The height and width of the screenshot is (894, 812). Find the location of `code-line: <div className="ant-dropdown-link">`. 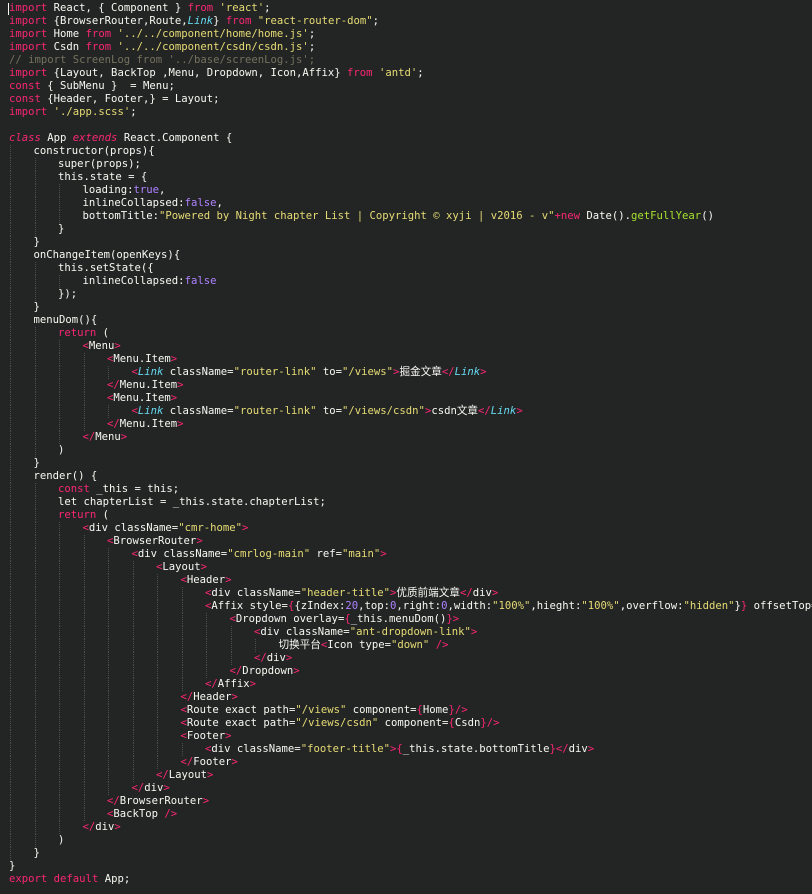

code-line: <div className="ant-dropdown-link"> is located at coordinates (406, 632).